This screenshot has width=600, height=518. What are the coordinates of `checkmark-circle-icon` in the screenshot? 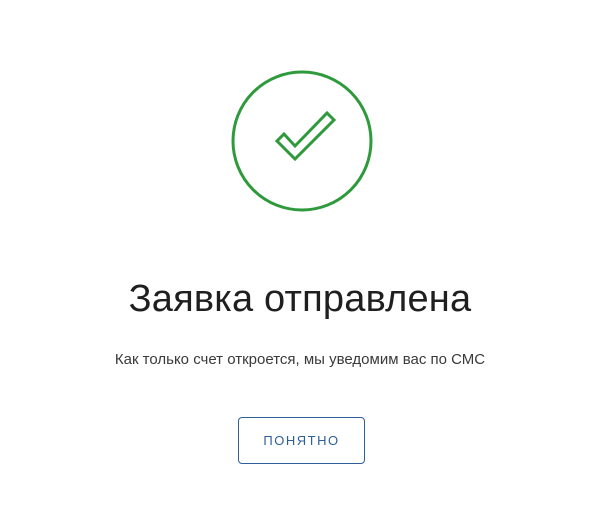 It's located at (302, 141).